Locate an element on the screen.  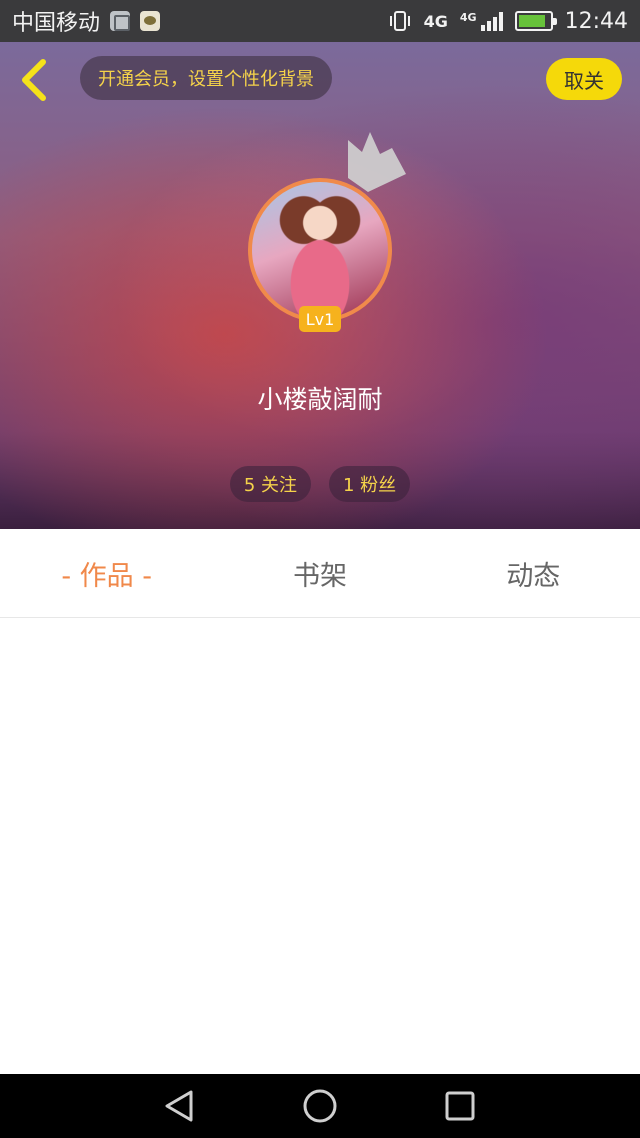
back-button is located at coordinates (34, 80).